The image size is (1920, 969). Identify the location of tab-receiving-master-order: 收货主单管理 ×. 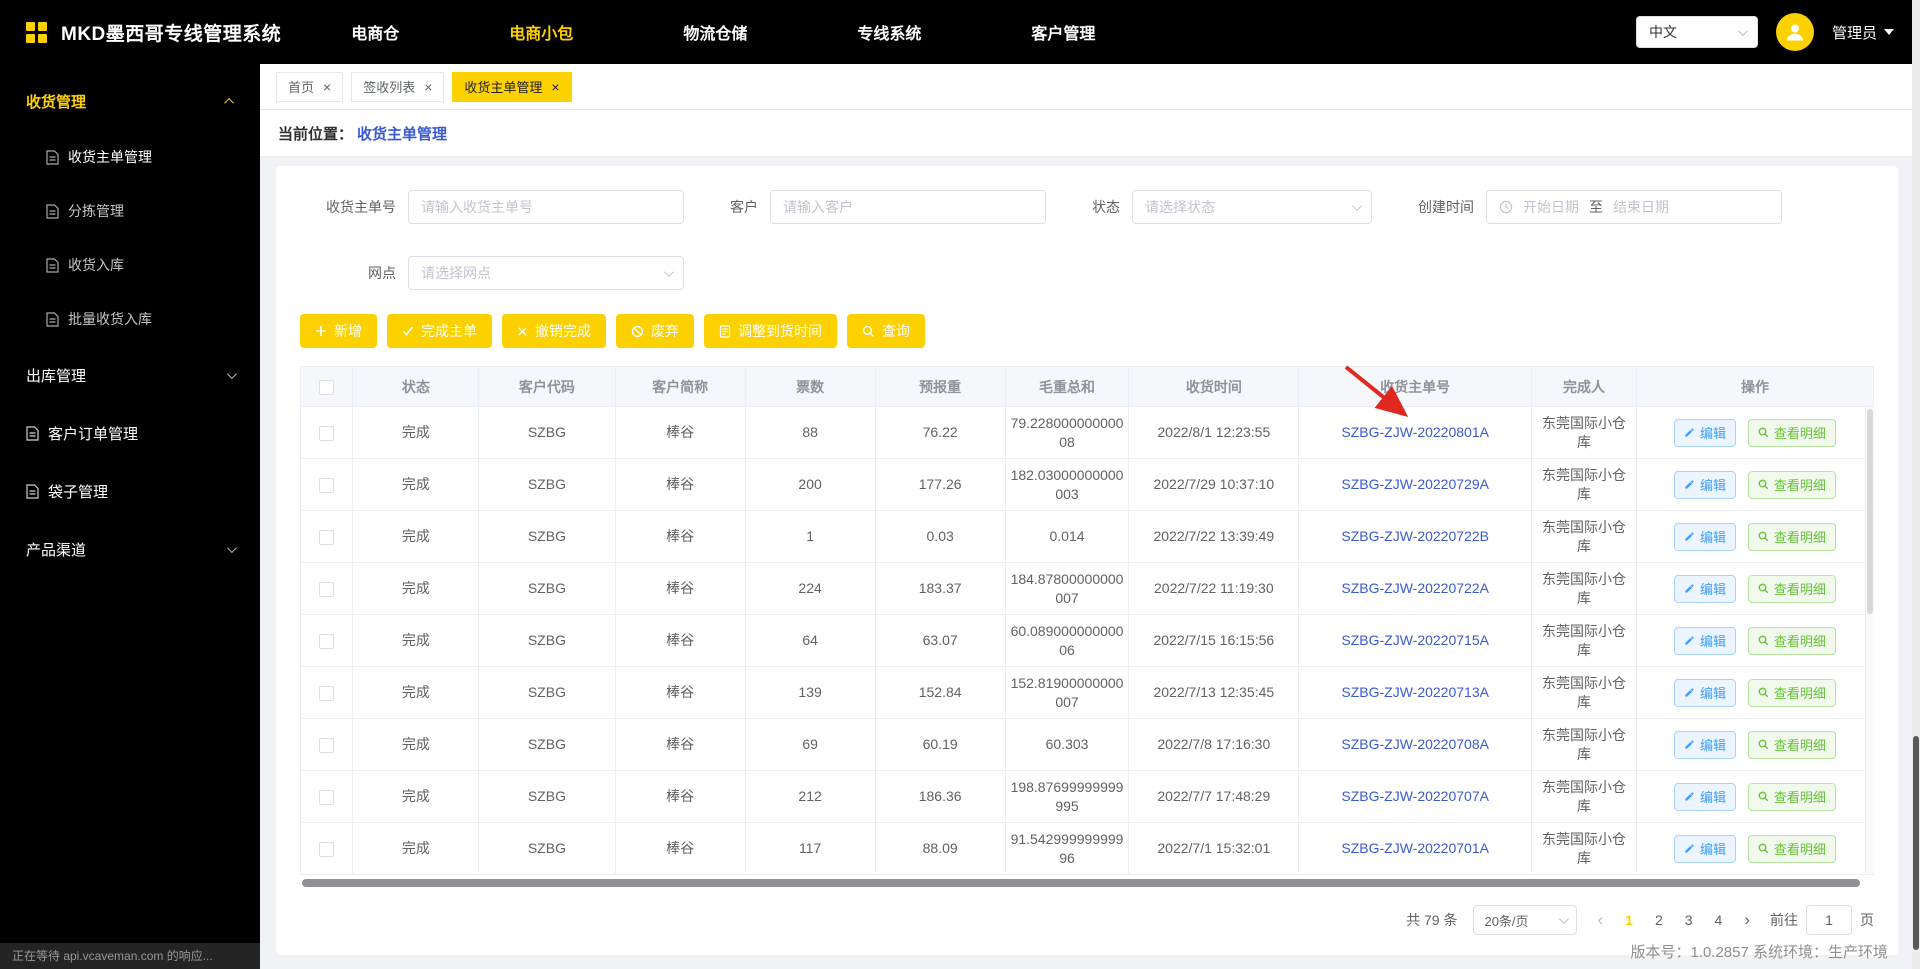
(512, 86).